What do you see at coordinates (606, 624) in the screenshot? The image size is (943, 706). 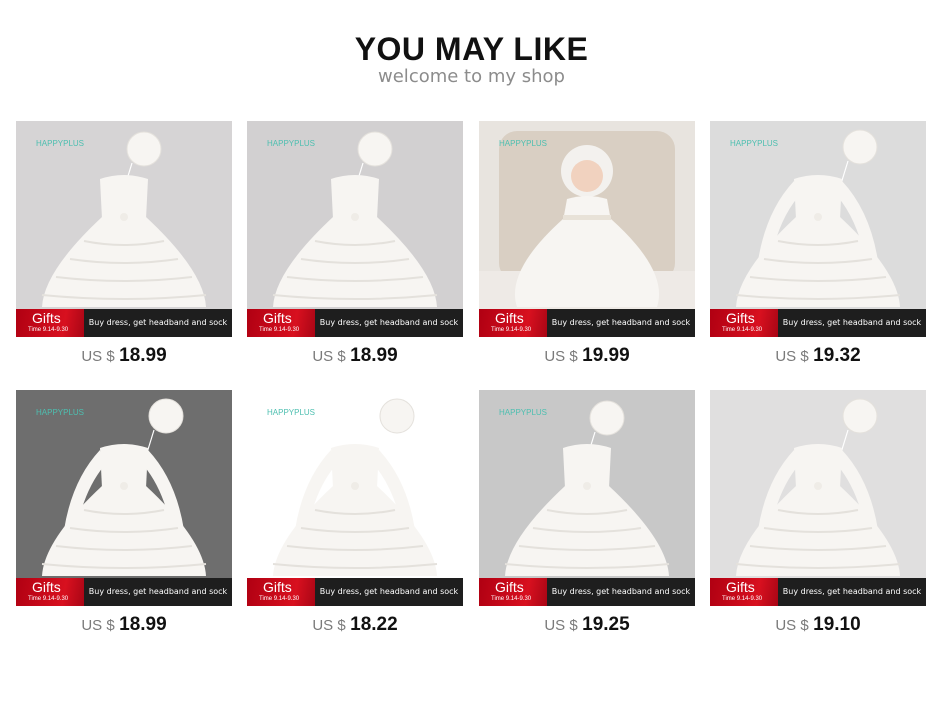 I see `price-amount: 19.25` at bounding box center [606, 624].